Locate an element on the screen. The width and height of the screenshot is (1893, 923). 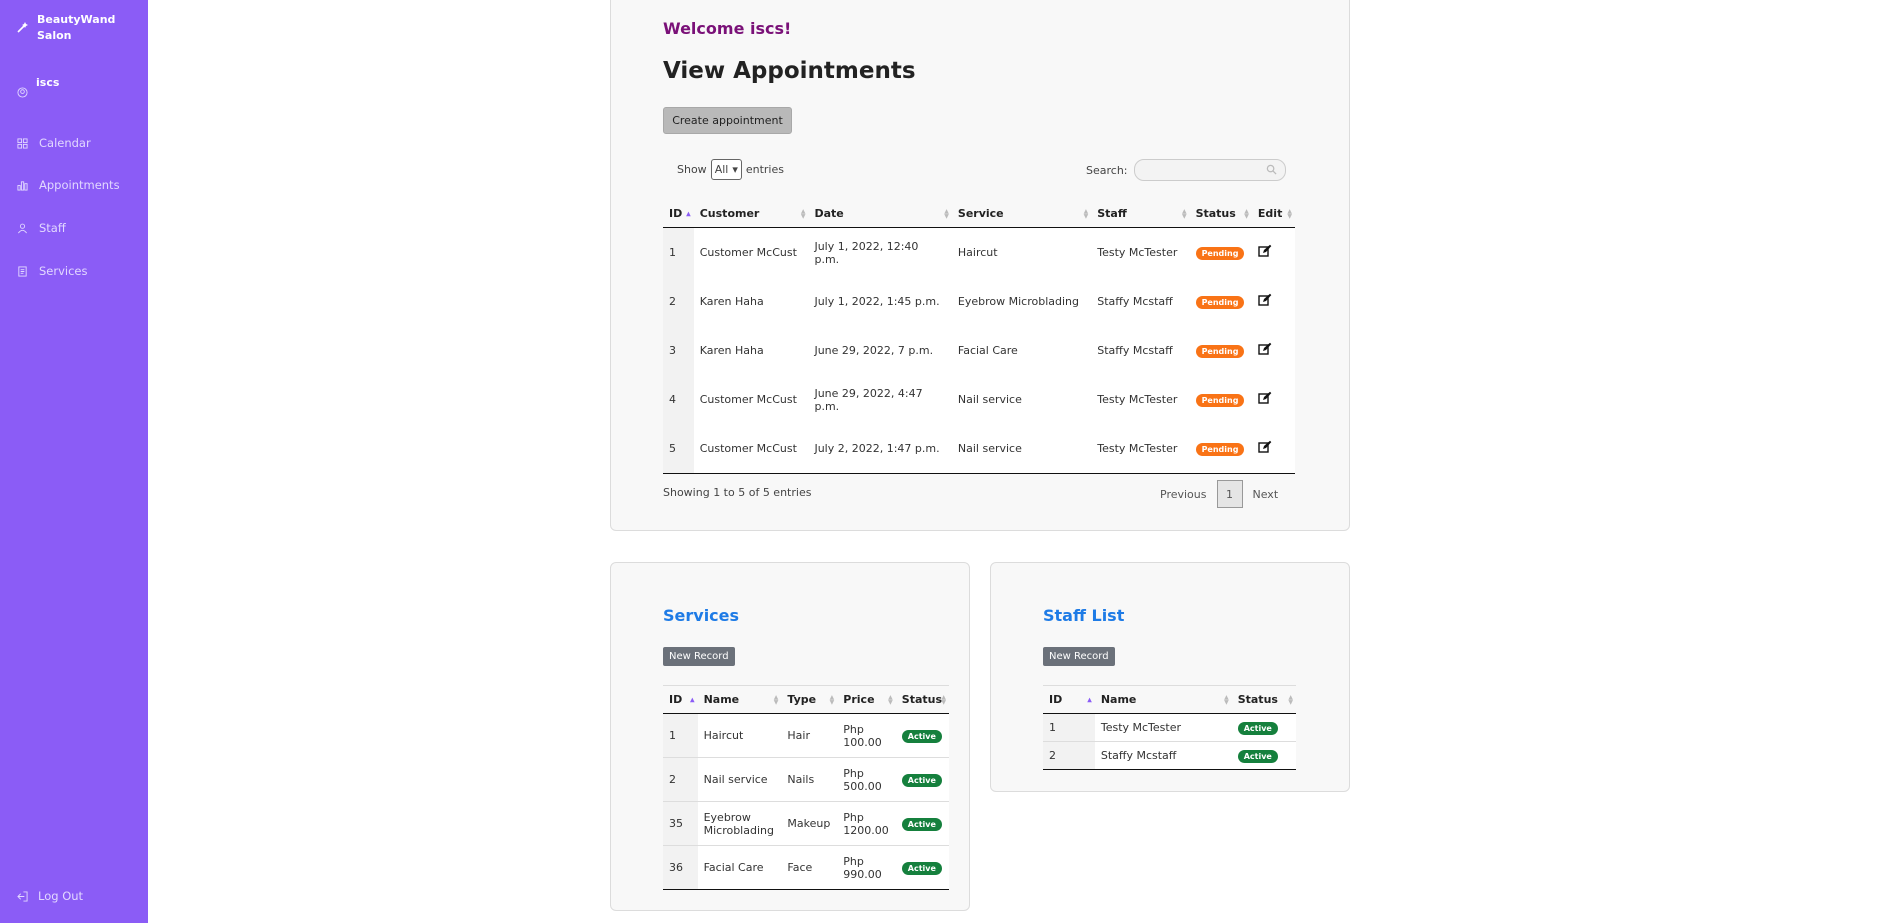
search-input is located at coordinates (1209, 170).